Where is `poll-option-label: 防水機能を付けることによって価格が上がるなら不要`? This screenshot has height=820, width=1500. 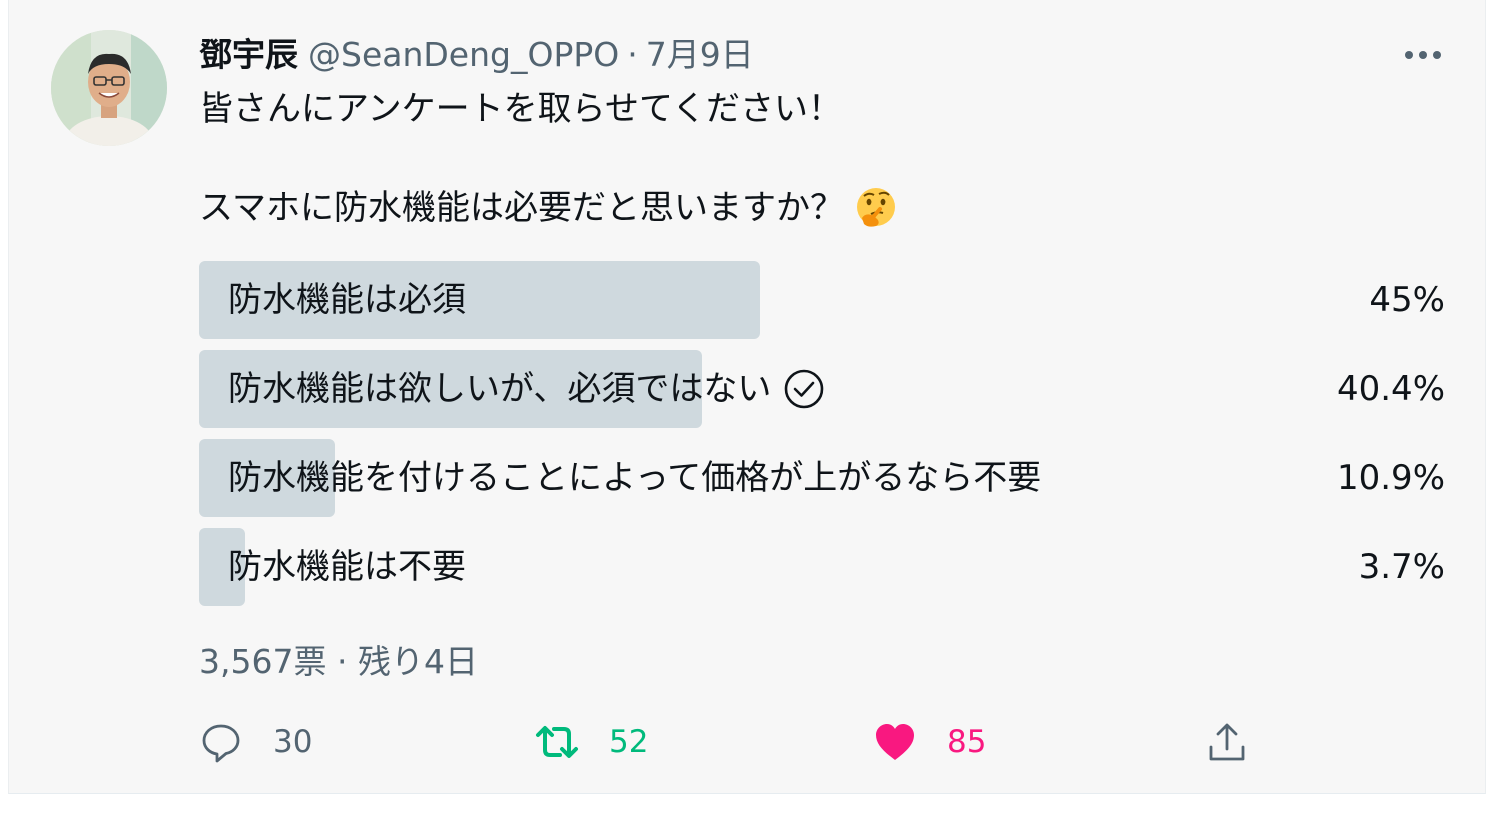
poll-option-label: 防水機能を付けることによって価格が上がるなら不要 is located at coordinates (634, 478).